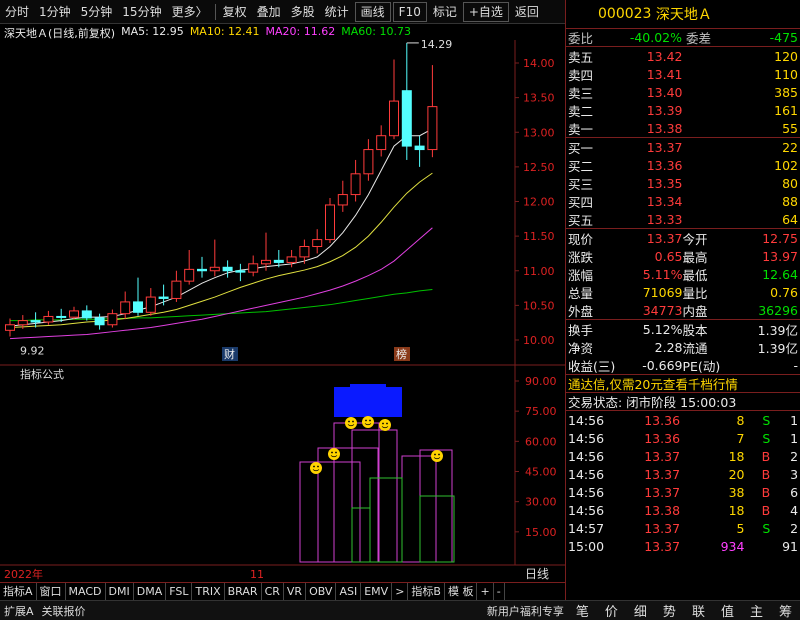  What do you see at coordinates (32, 351) in the screenshot?
I see `low-price-label: 9.92` at bounding box center [32, 351].